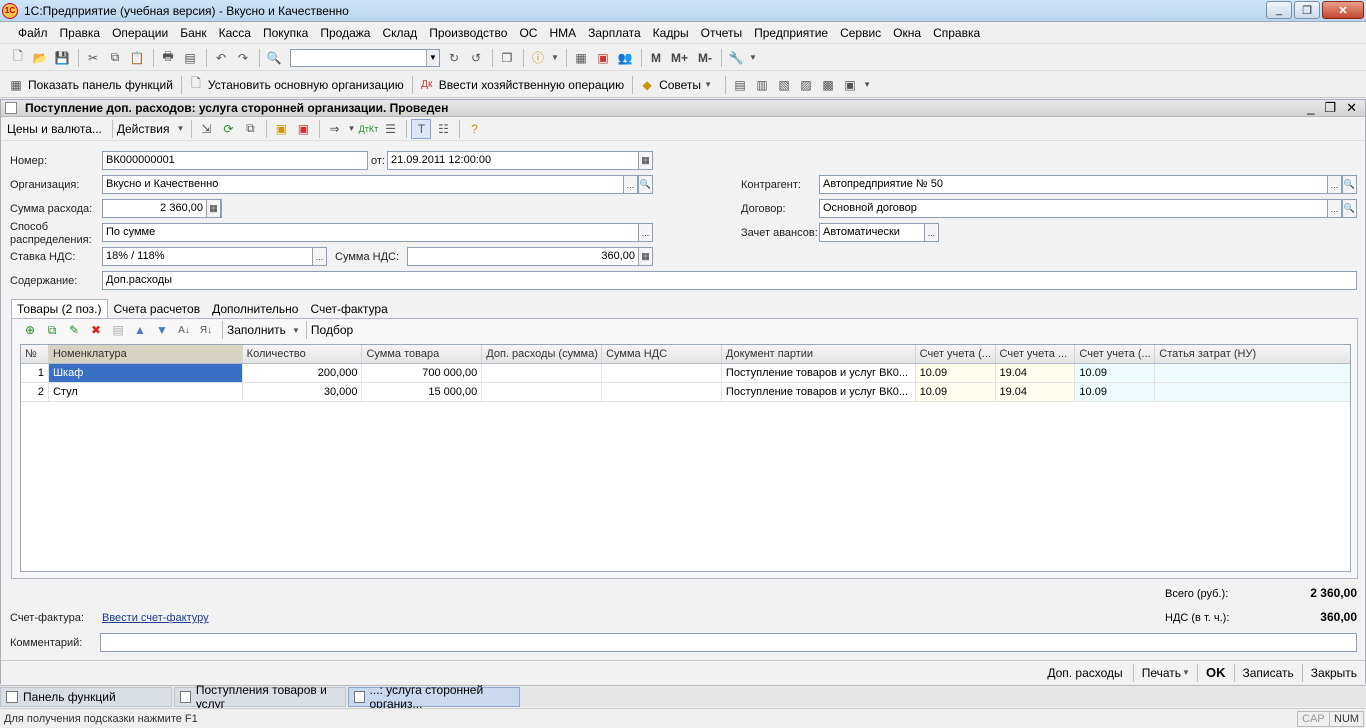  What do you see at coordinates (118, 330) in the screenshot?
I see `end-edit-icon: ▤` at bounding box center [118, 330].